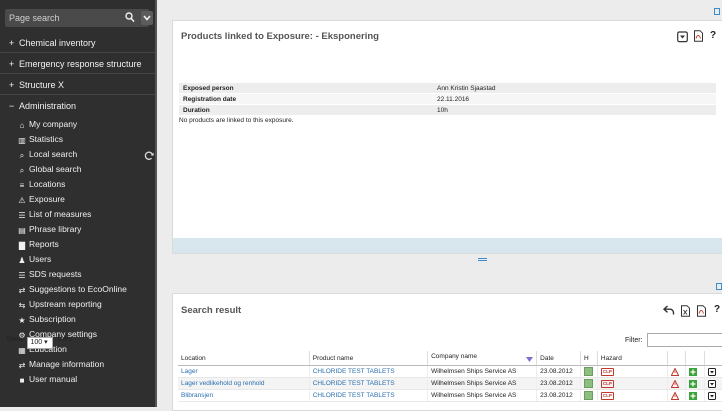 The height and width of the screenshot is (411, 722). What do you see at coordinates (130, 17) in the screenshot?
I see `search-icon` at bounding box center [130, 17].